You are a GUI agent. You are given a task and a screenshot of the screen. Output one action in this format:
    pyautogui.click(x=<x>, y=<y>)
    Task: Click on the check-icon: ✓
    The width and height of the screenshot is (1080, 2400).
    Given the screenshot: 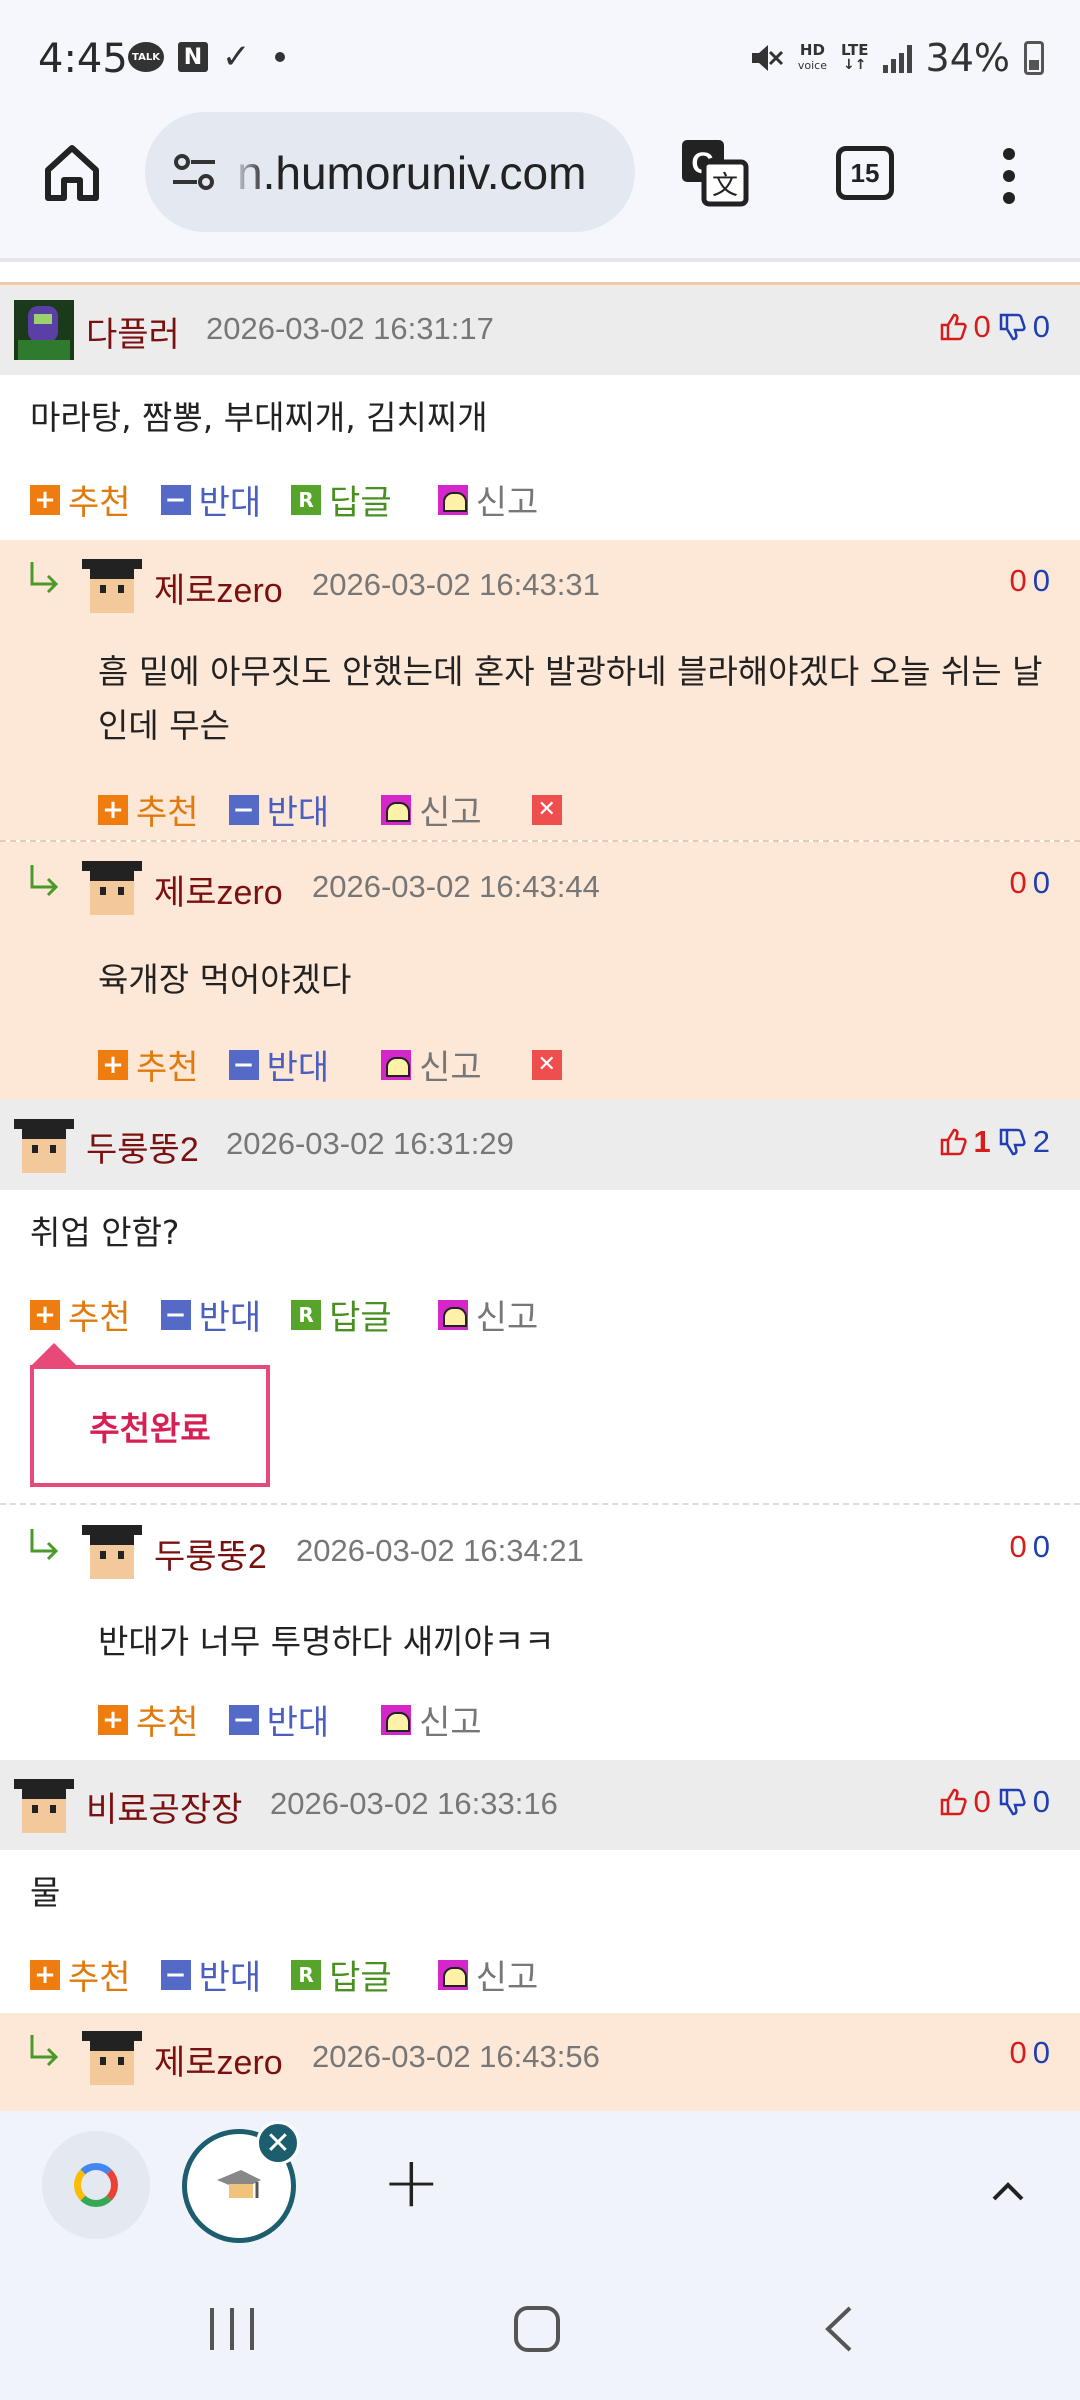 What is the action you would take?
    pyautogui.click(x=236, y=57)
    